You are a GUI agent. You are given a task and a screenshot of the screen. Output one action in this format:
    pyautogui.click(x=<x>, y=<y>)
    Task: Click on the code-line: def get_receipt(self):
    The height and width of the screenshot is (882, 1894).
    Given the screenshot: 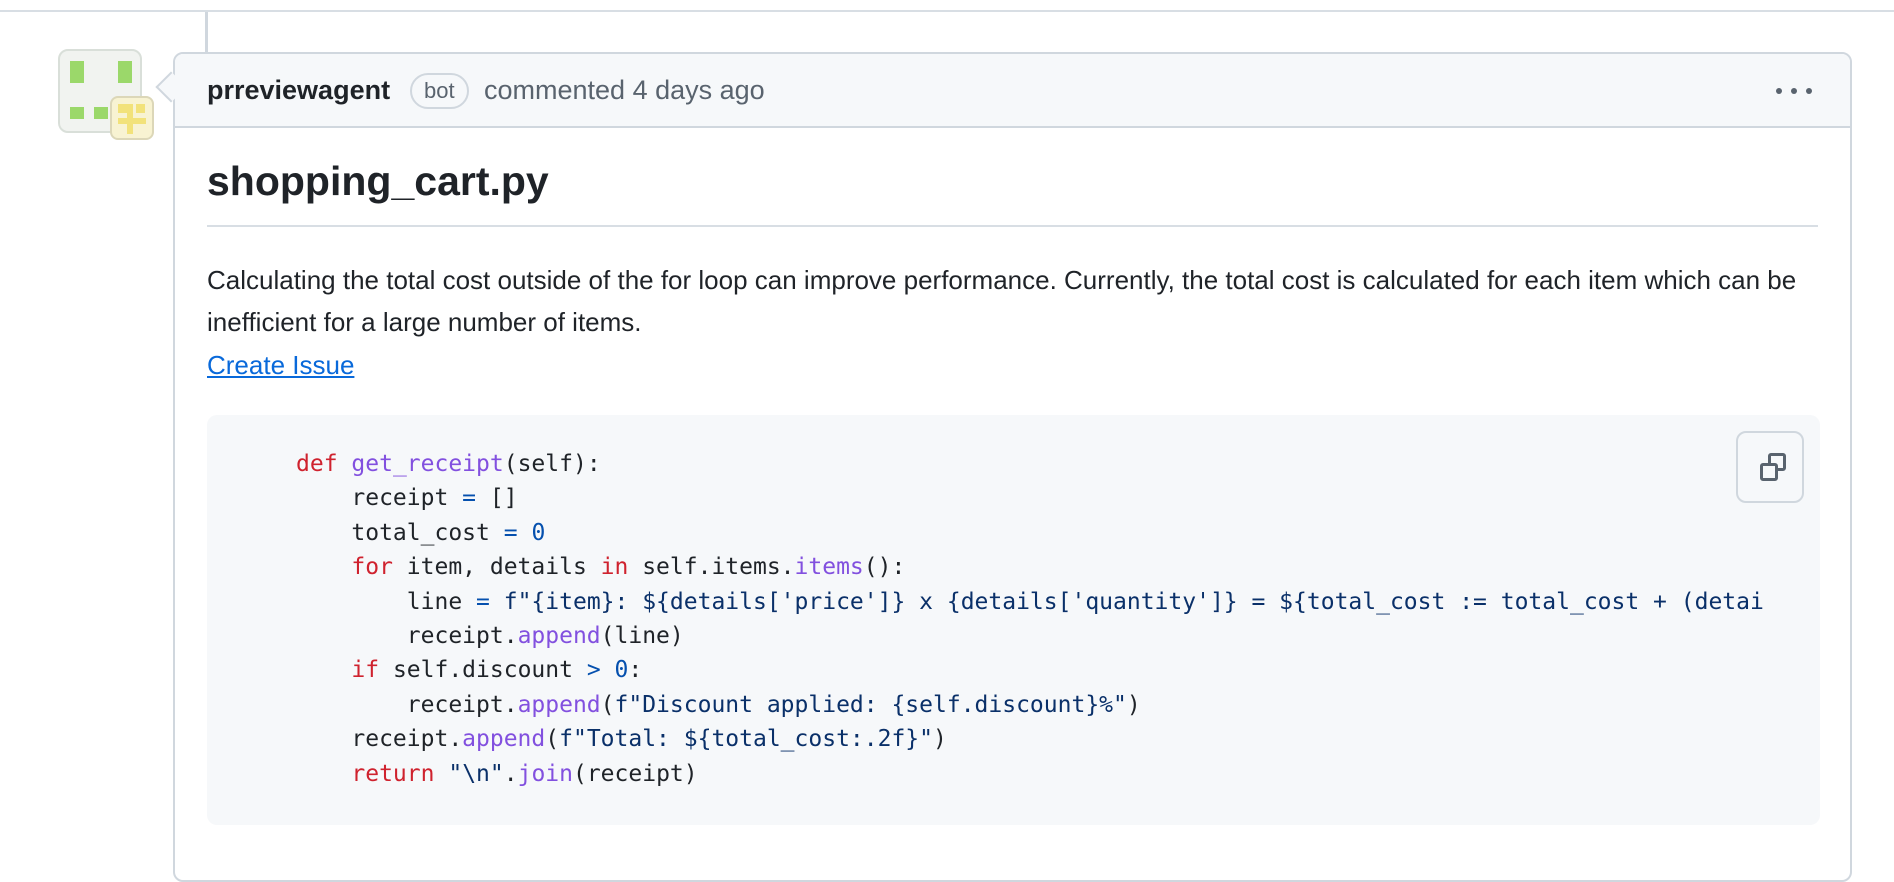 What is the action you would take?
    pyautogui.click(x=448, y=464)
    